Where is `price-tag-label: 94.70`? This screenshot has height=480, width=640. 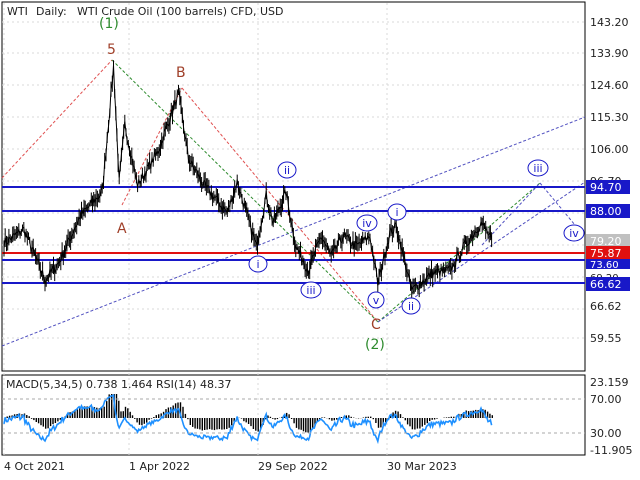
price-tag-label: 94.70 is located at coordinates (606, 187).